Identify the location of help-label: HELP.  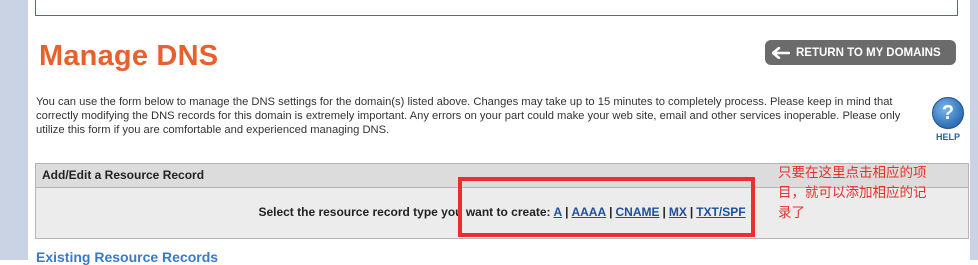
(947, 137).